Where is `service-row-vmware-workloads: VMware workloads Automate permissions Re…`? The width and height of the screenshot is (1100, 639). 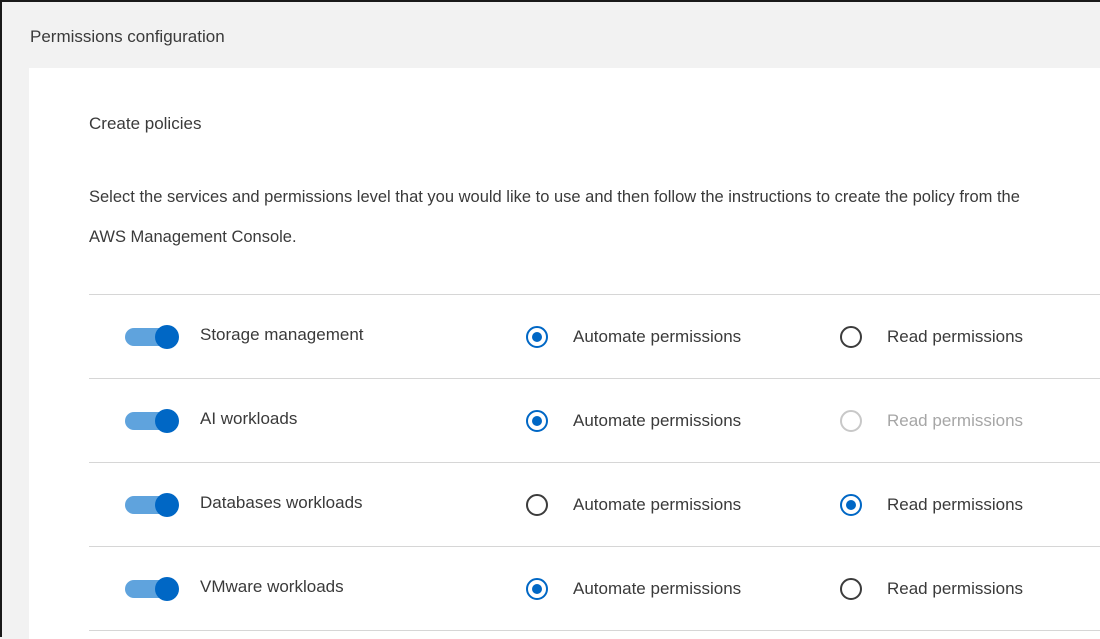 service-row-vmware-workloads: VMware workloads Automate permissions Re… is located at coordinates (594, 589).